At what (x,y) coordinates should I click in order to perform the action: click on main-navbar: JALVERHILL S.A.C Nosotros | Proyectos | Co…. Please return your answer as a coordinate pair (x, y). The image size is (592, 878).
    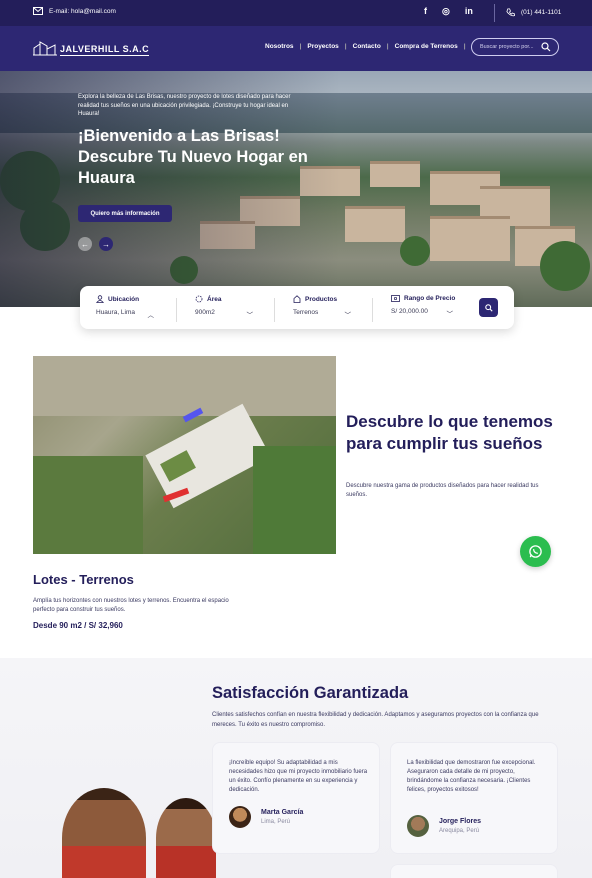
    Looking at the image, I should click on (296, 48).